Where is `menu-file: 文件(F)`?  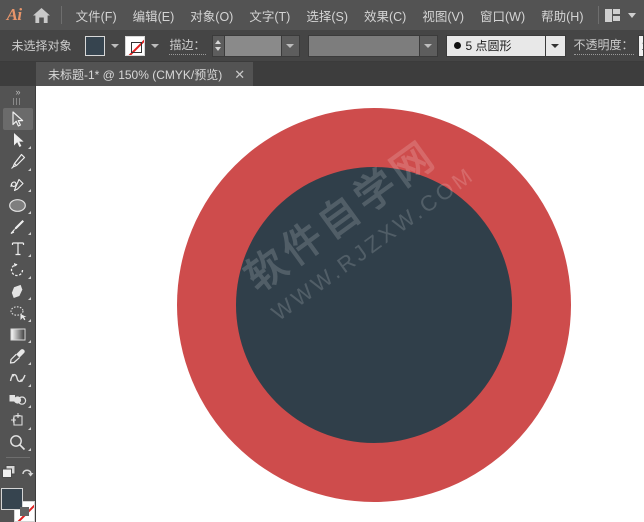
menu-file: 文件(F) is located at coordinates (96, 15).